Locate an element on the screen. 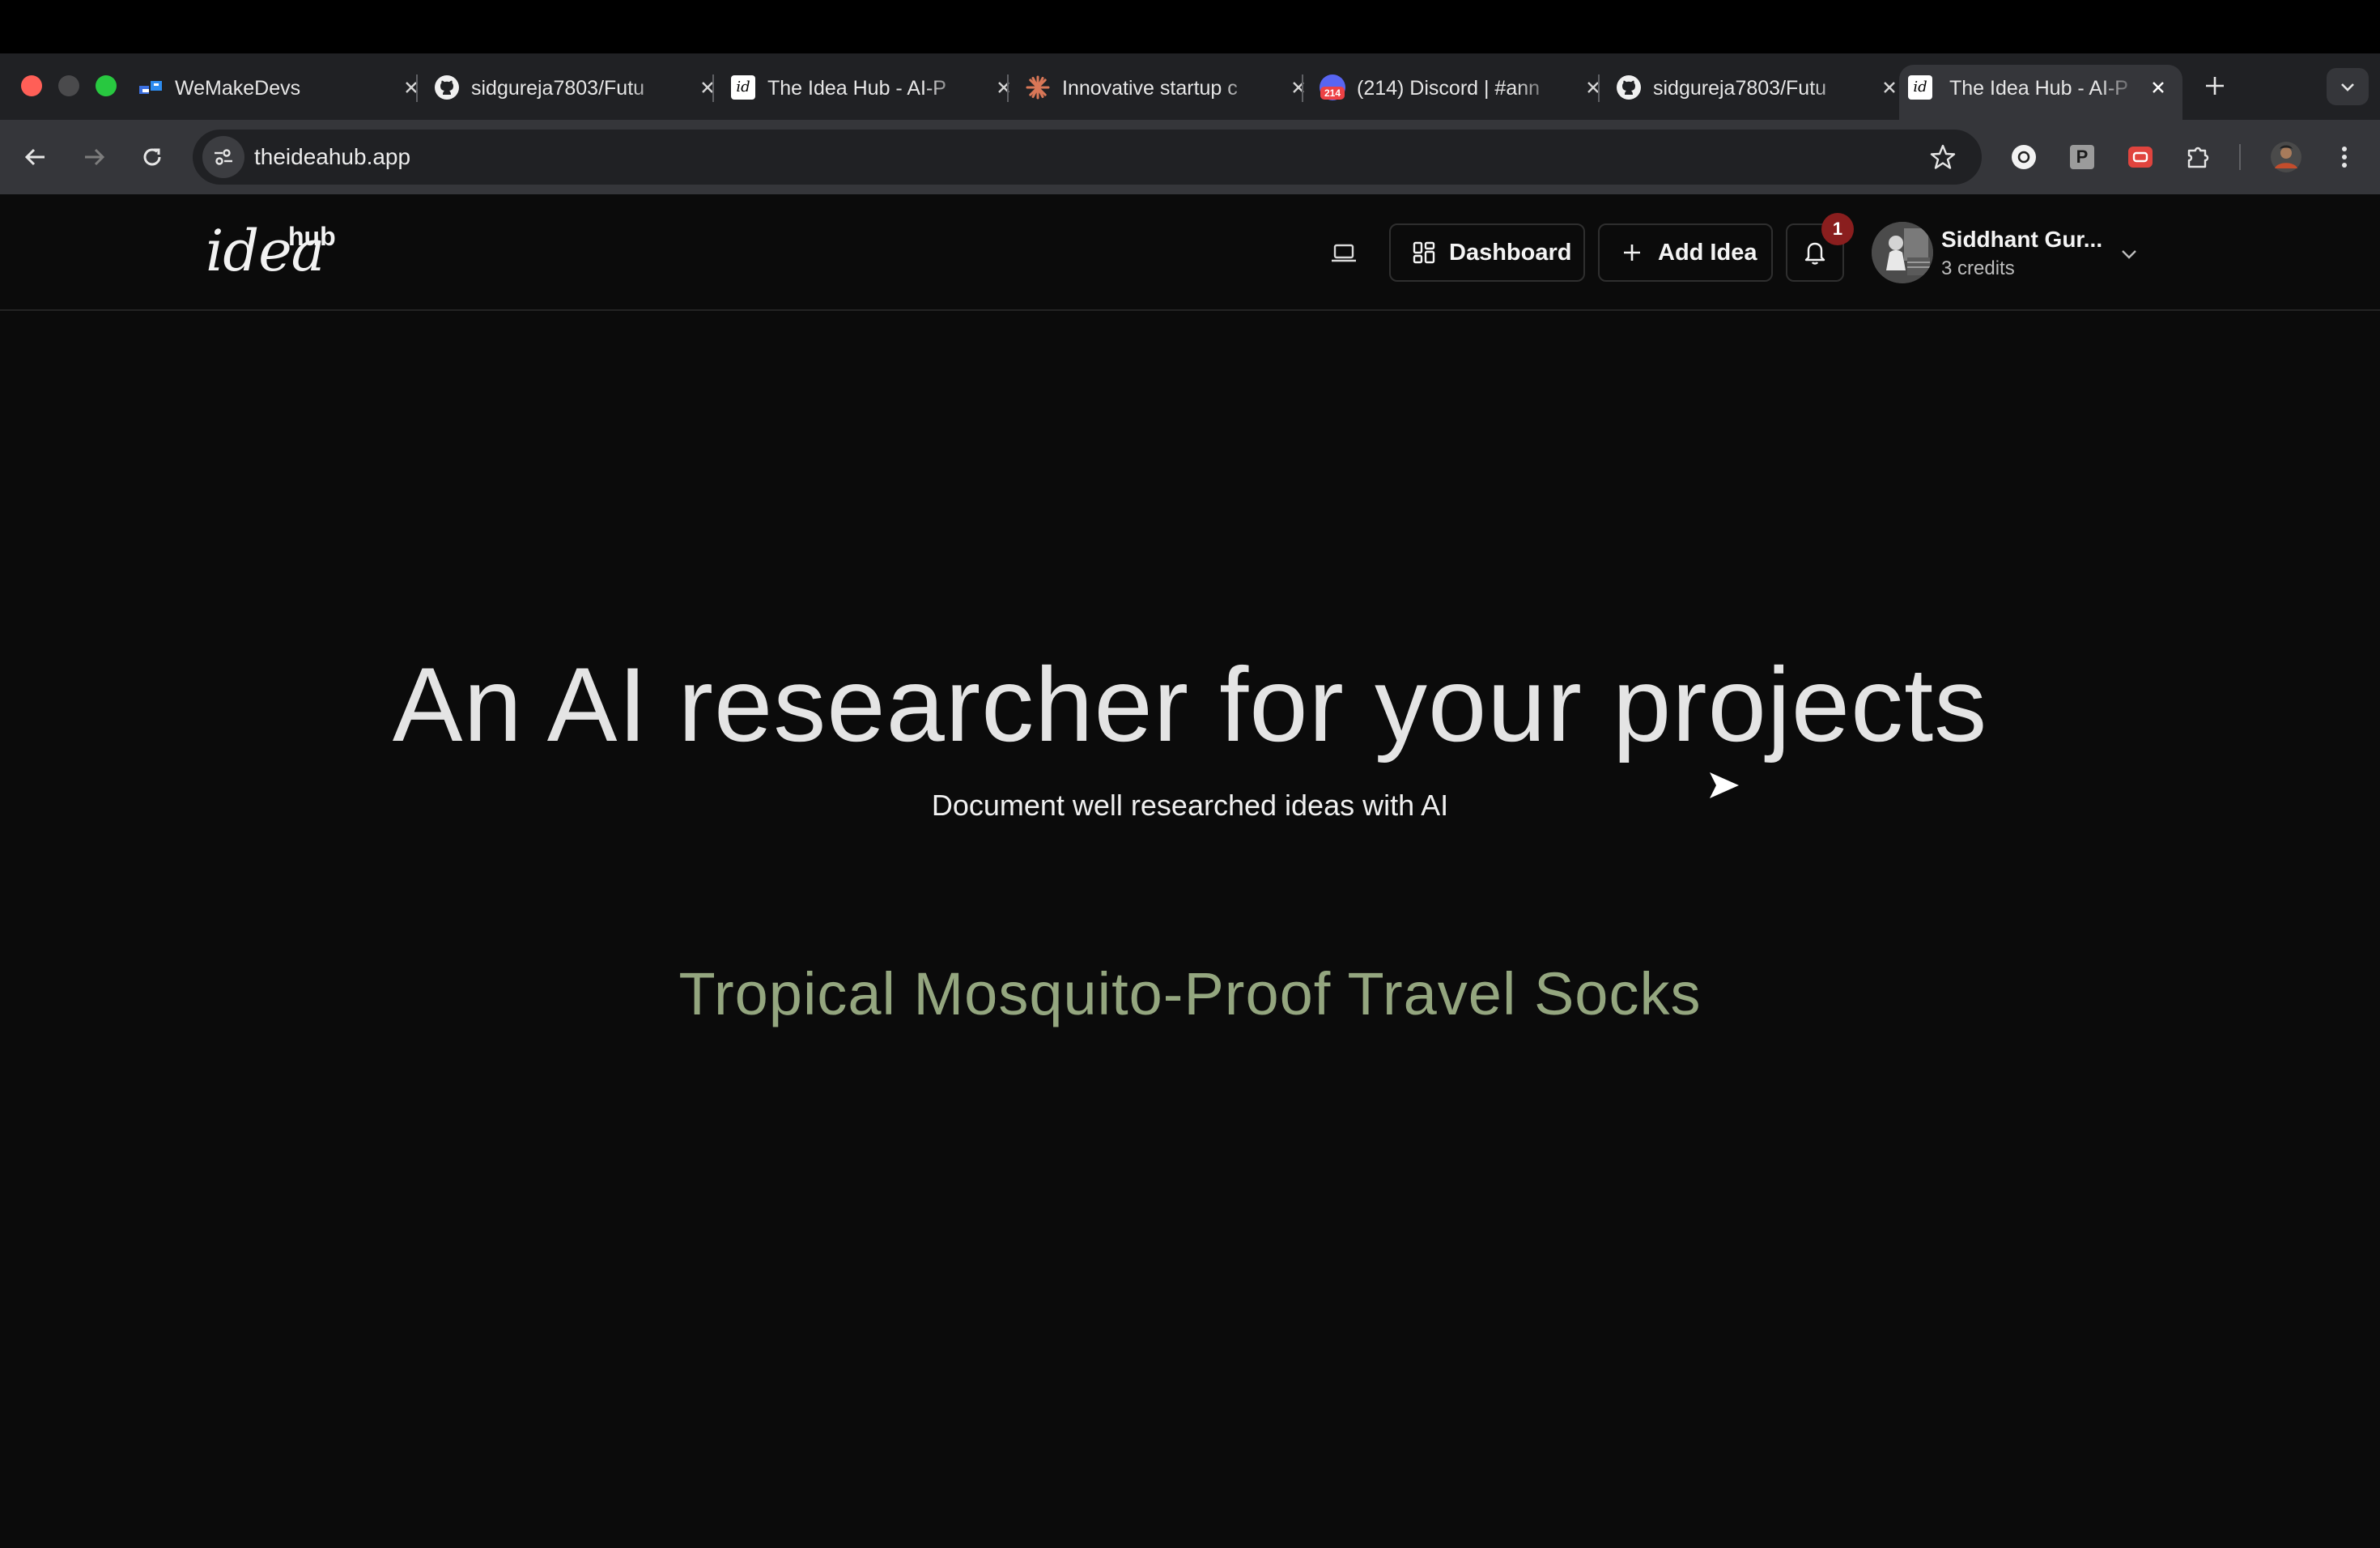  screen-top-bar is located at coordinates (1190, 27).